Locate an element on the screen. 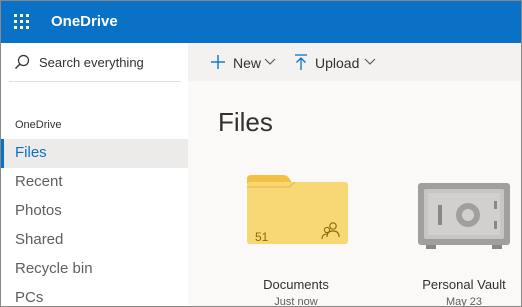 This screenshot has height=307, width=522. upload-button-label: Upload is located at coordinates (337, 63).